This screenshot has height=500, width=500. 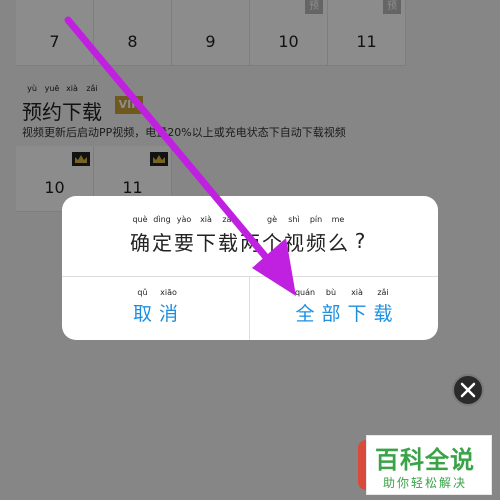 I want to click on hanzi: 确, so click(x=140, y=242).